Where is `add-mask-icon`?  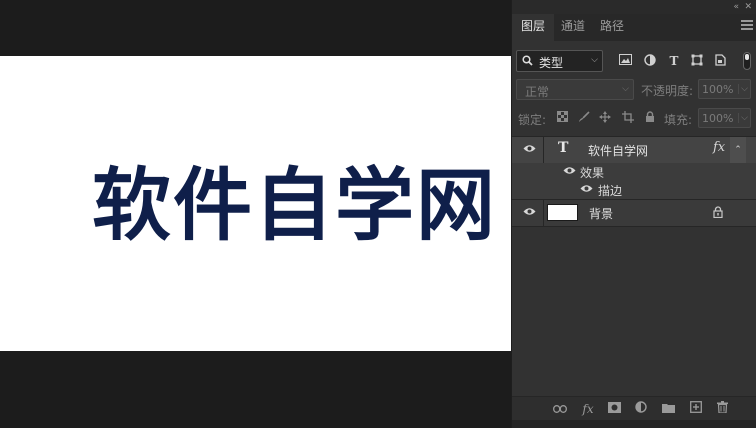 add-mask-icon is located at coordinates (614, 409).